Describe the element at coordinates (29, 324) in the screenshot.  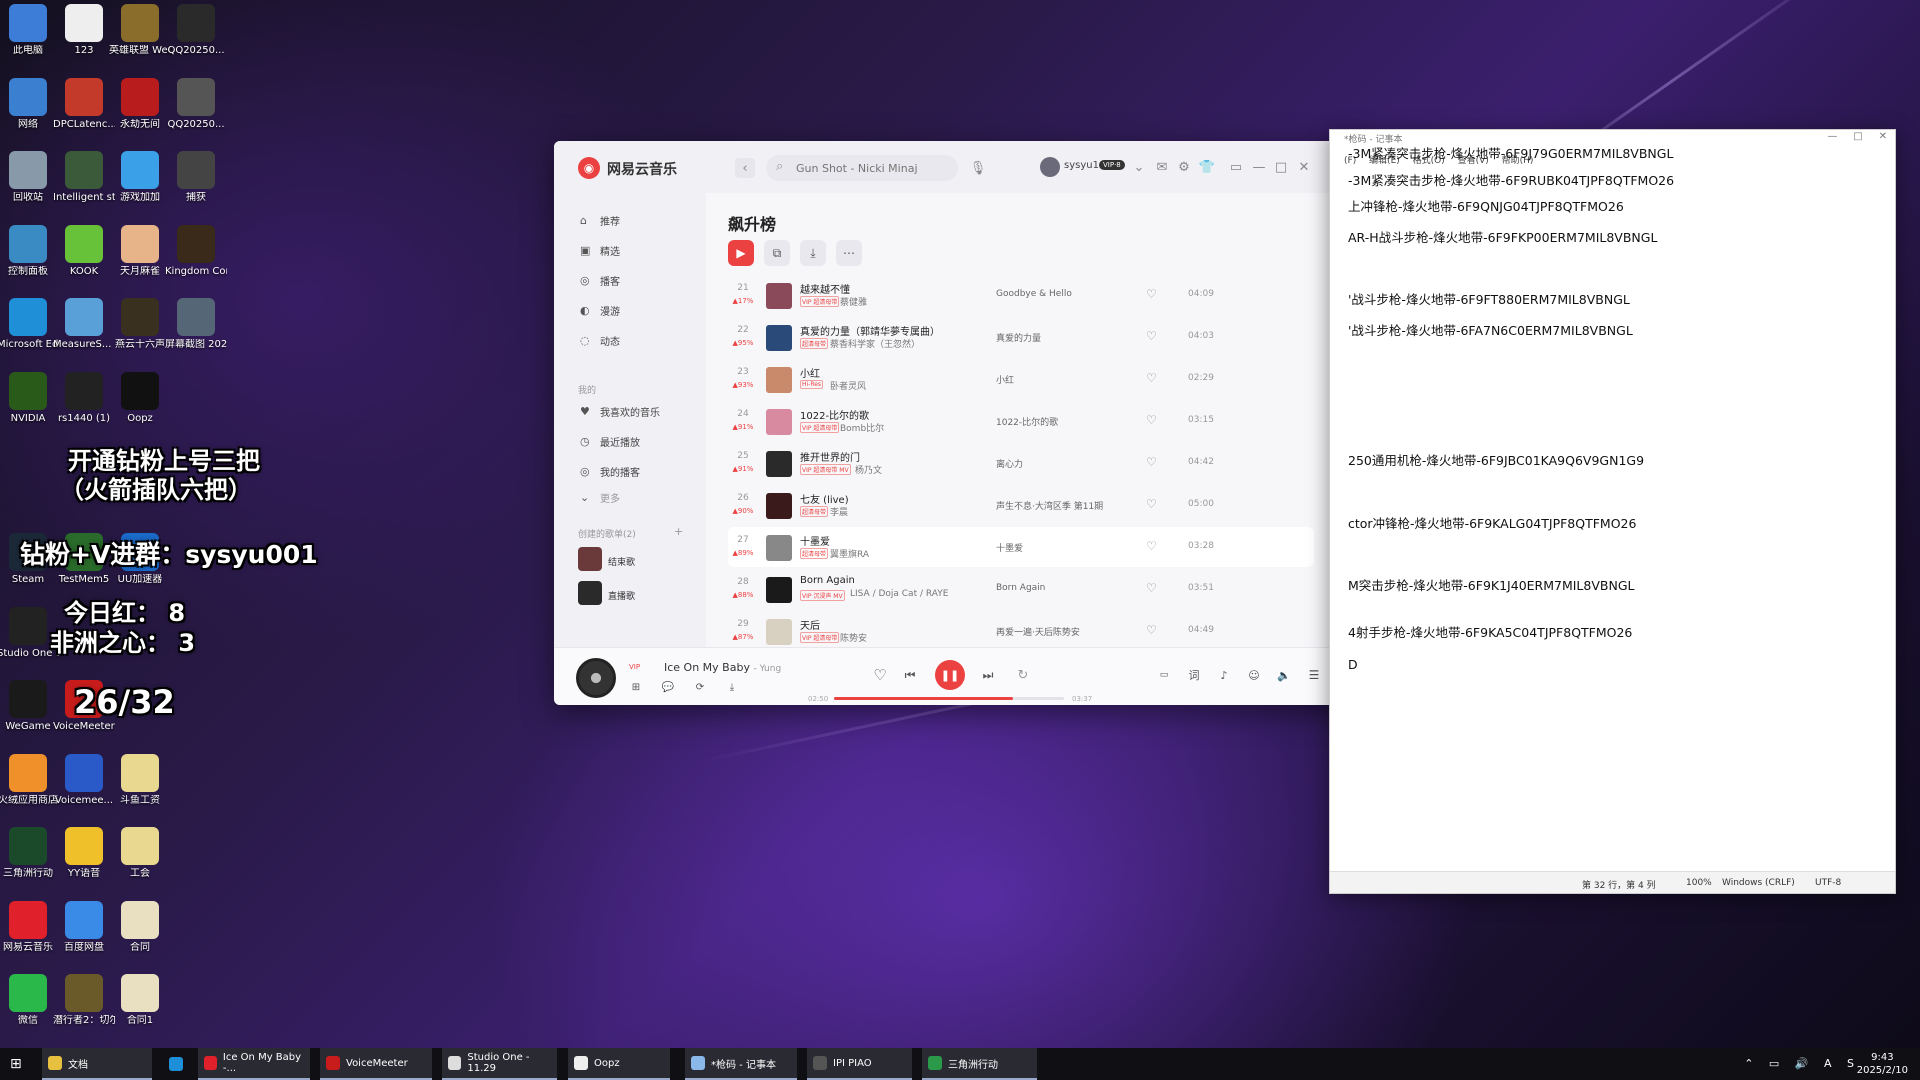
I see `desktop-shortcut: Microsoft Edge` at that location.